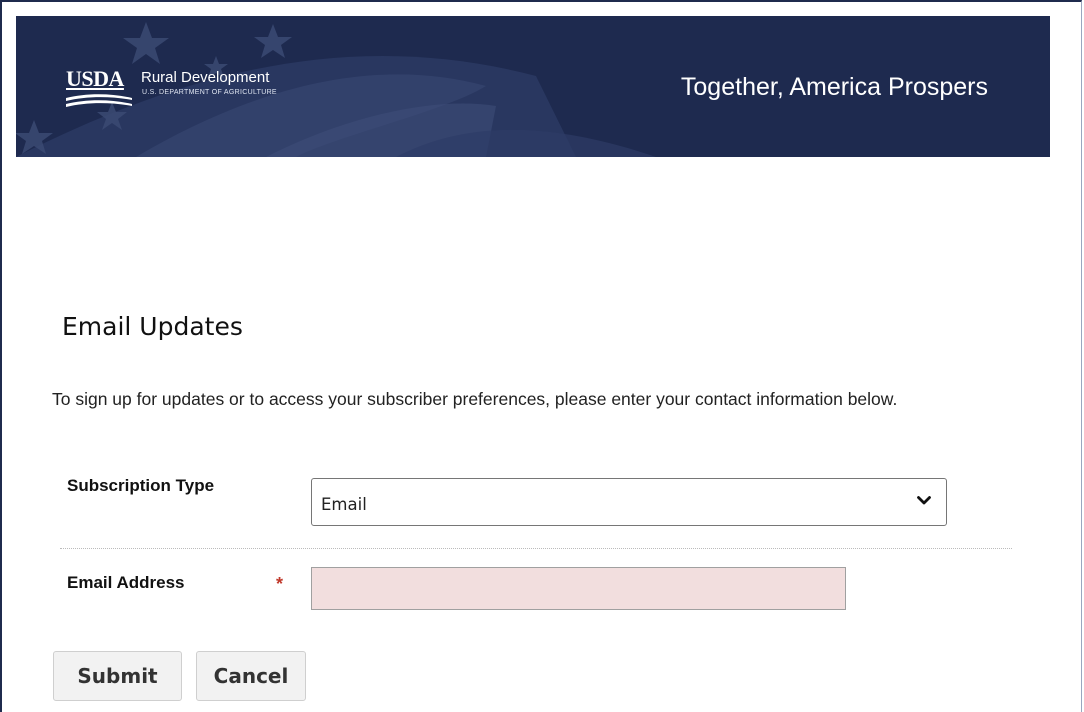 The height and width of the screenshot is (712, 1084). Describe the element at coordinates (205, 77) in the screenshot. I see `agency-name: Rural Development` at that location.